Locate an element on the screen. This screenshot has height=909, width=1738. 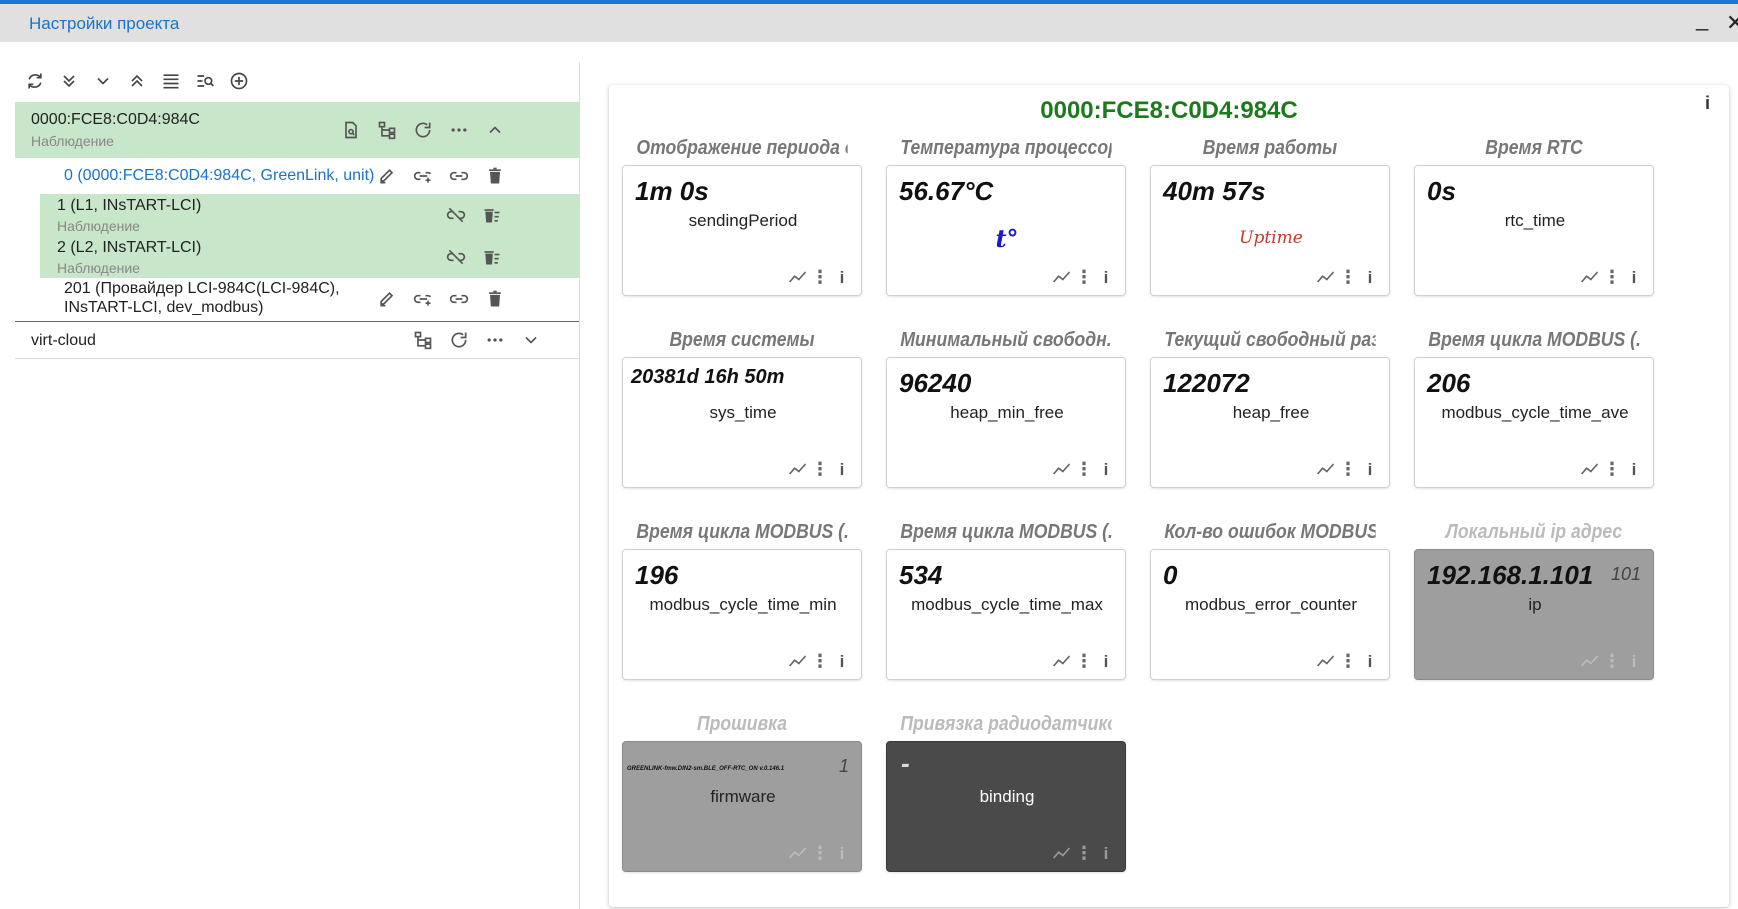
tile-body: 196 modbus_cycle_time_min ⋮ i is located at coordinates (742, 614).